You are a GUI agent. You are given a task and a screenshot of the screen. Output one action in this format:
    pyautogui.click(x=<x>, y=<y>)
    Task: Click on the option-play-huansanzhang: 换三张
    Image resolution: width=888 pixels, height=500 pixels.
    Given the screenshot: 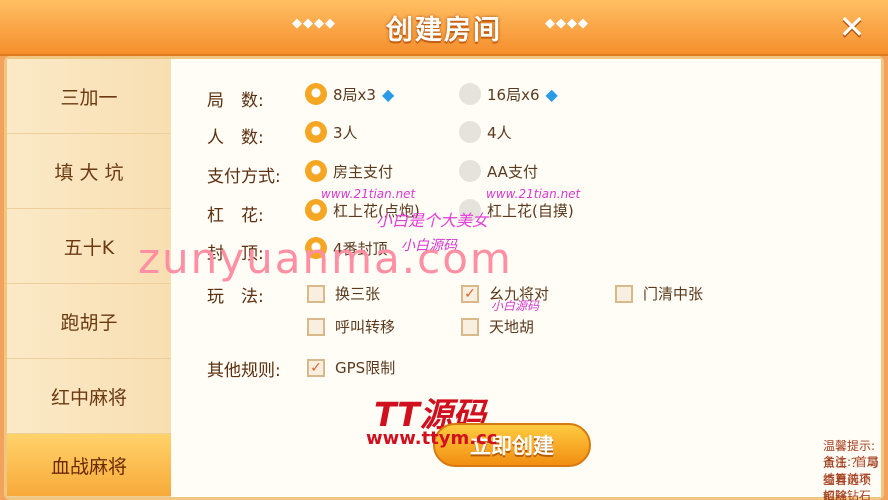 What is the action you would take?
    pyautogui.click(x=343, y=293)
    